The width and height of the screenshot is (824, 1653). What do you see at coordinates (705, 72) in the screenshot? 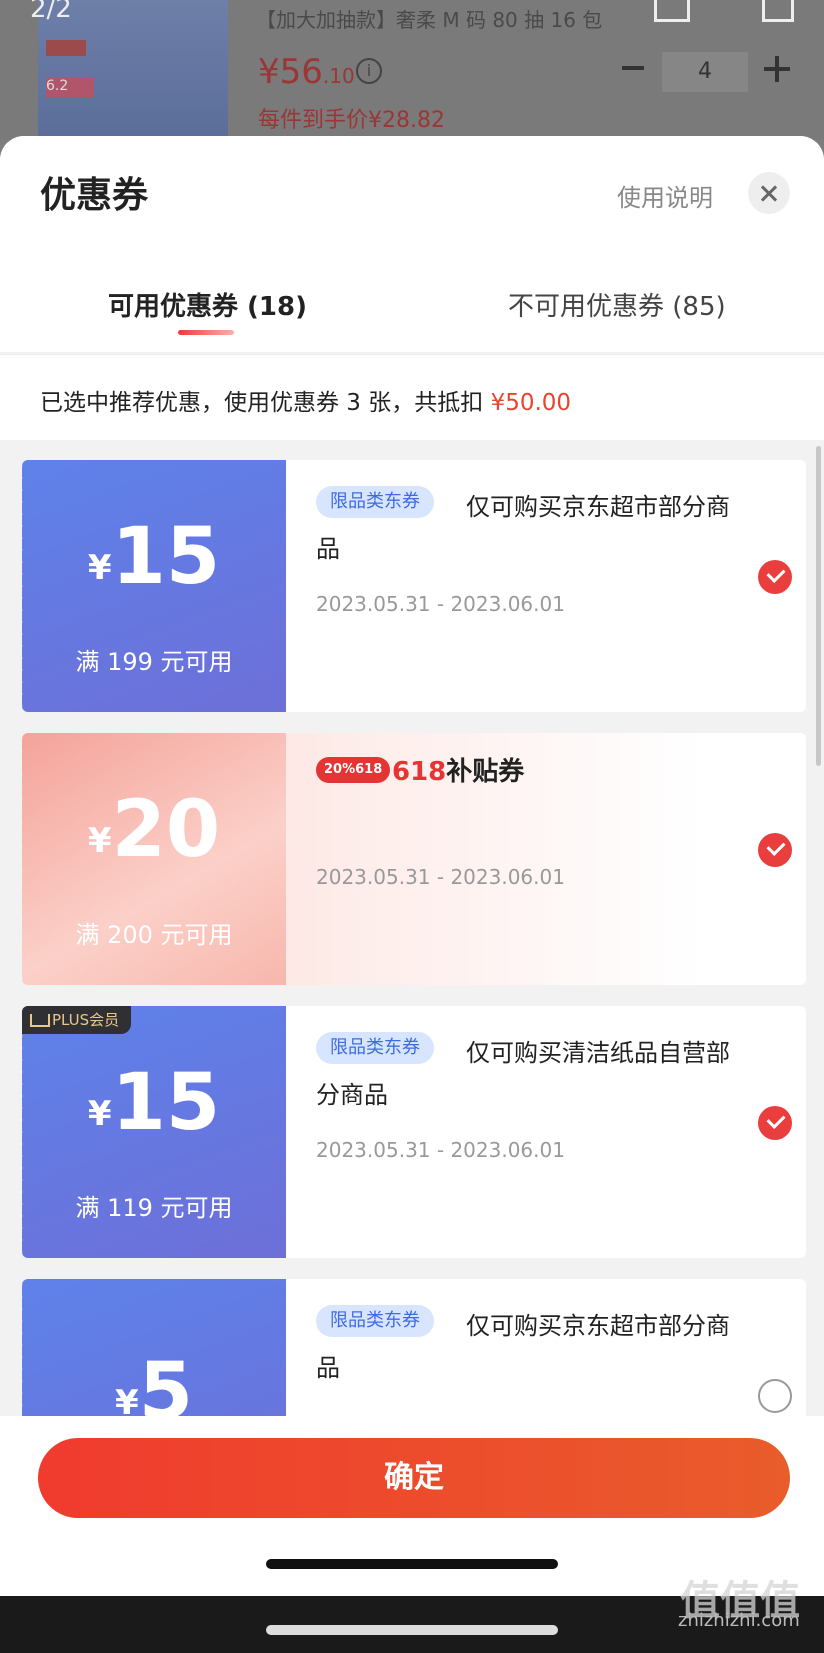
I see `quantity-field: 4` at bounding box center [705, 72].